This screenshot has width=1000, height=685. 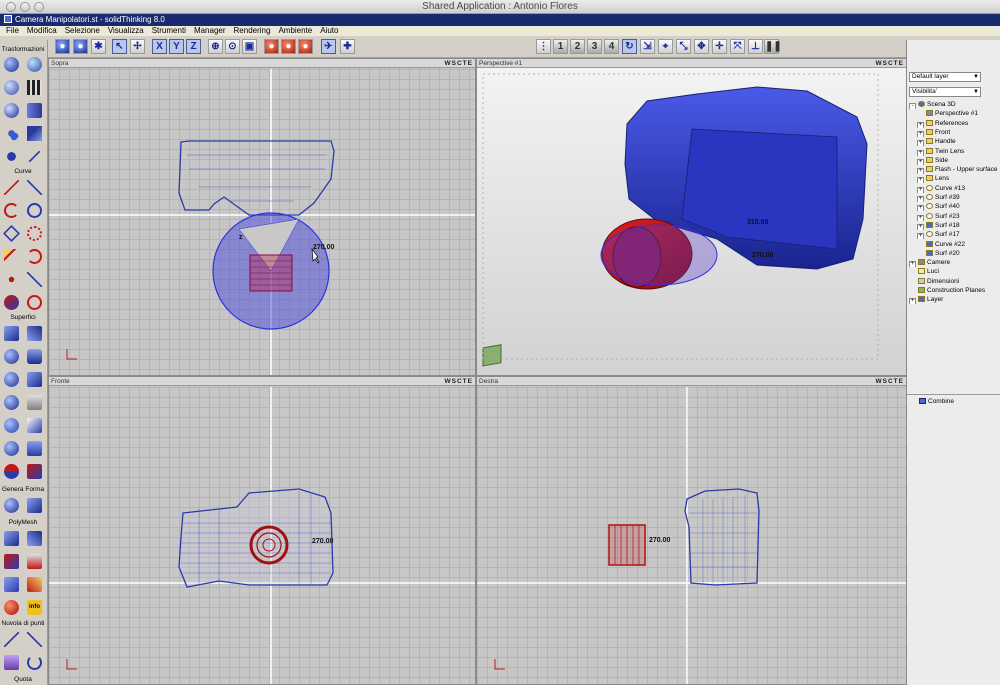 What do you see at coordinates (953, 170) in the screenshot?
I see `tree-item: + Flash - Upper surface` at bounding box center [953, 170].